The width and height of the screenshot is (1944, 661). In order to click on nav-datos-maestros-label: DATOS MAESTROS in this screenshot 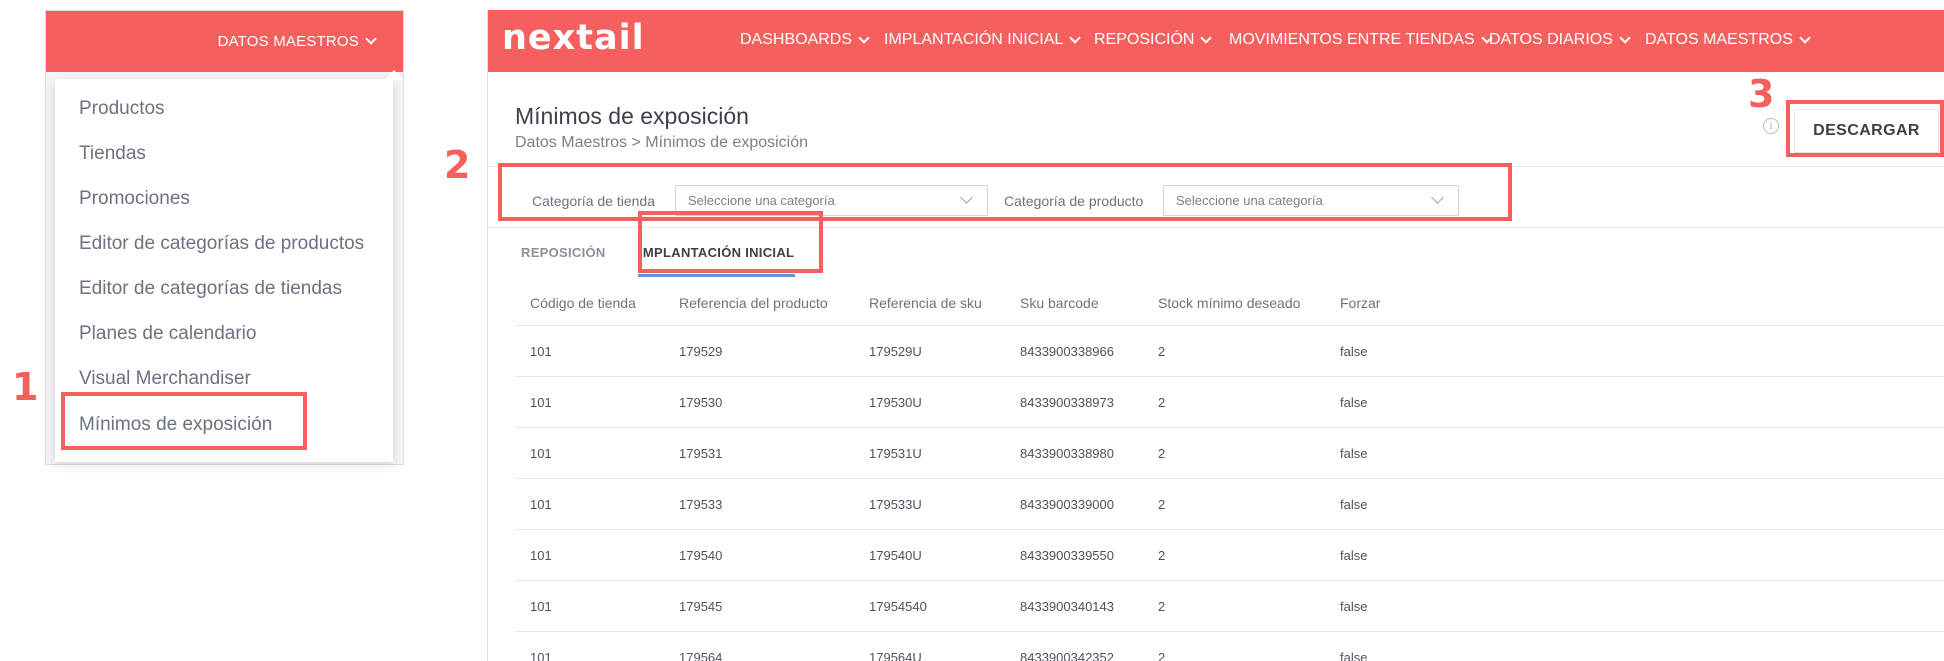, I will do `click(1719, 39)`.